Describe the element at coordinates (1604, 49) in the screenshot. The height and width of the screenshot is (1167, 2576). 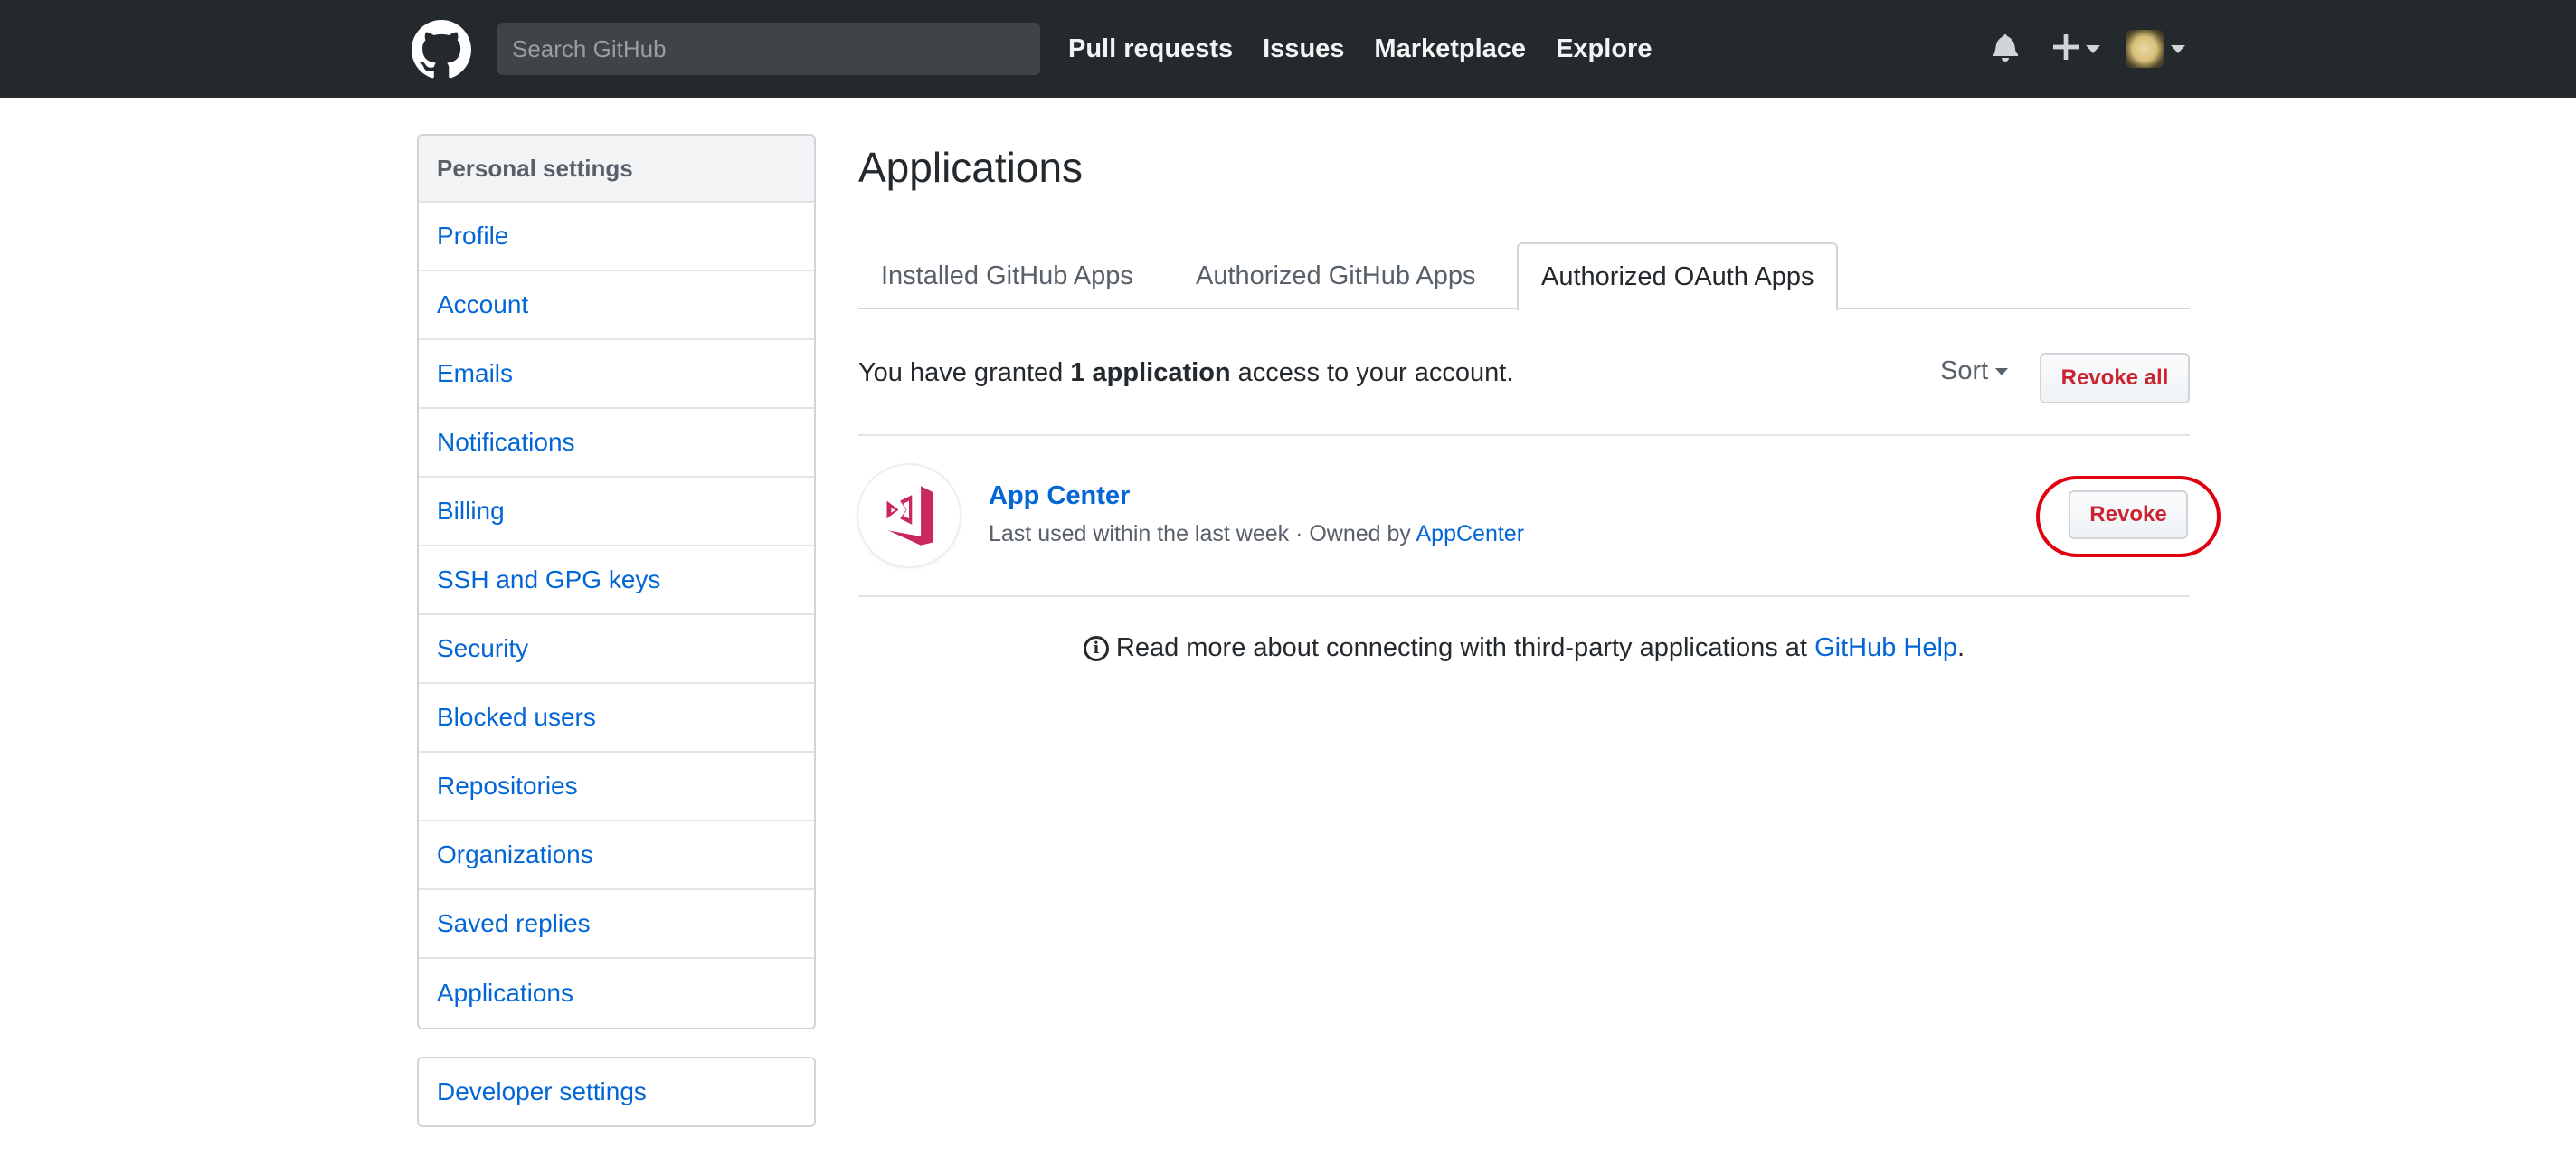
I see `nav-explore: Explore` at that location.